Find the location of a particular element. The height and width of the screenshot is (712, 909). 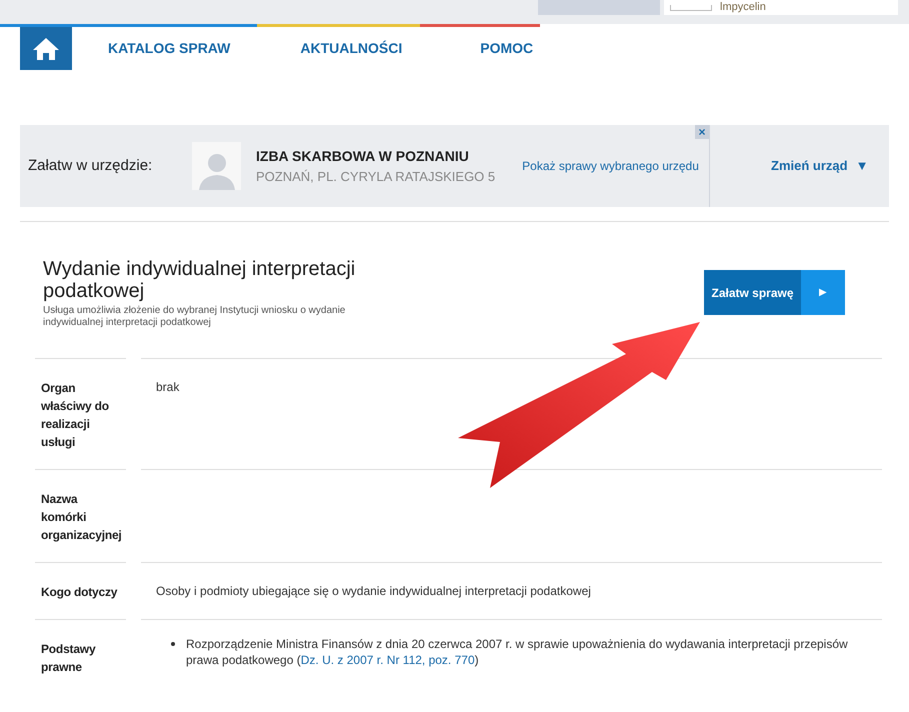

bullet-icon is located at coordinates (173, 644).